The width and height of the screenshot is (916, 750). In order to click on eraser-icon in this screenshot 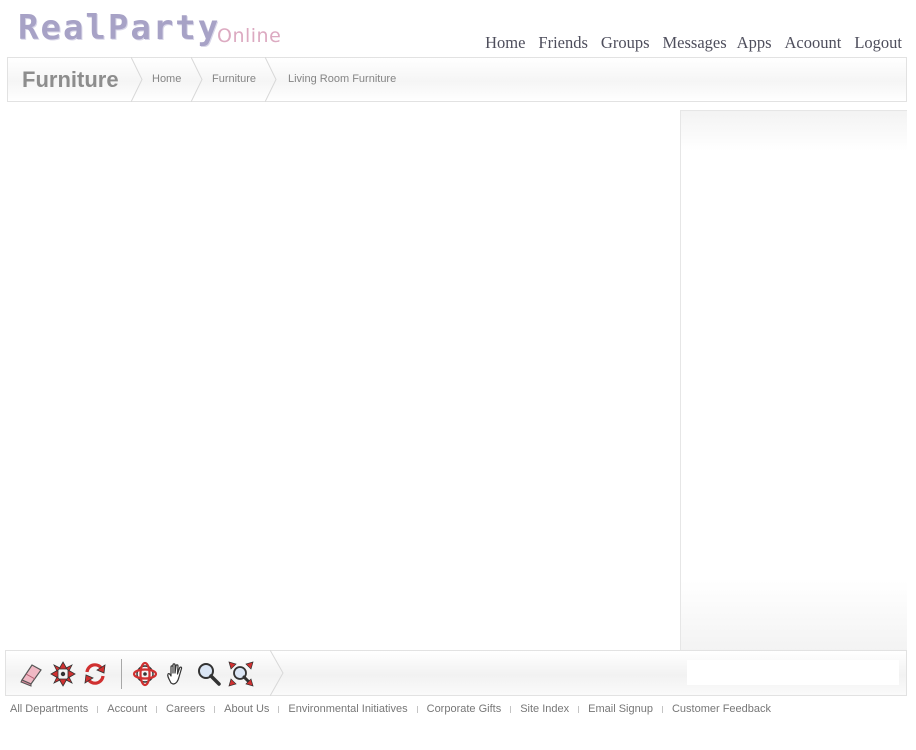, I will do `click(31, 674)`.